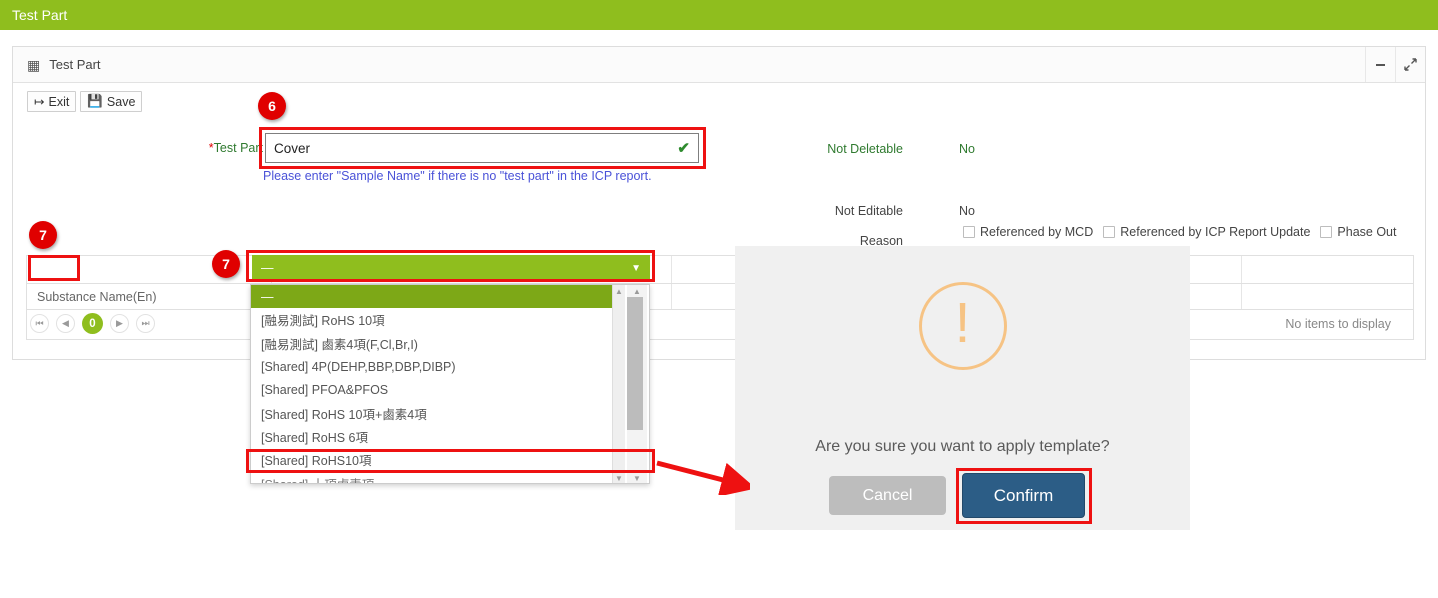 This screenshot has width=1438, height=598. I want to click on grid-empty-message: No items to display, so click(1338, 324).